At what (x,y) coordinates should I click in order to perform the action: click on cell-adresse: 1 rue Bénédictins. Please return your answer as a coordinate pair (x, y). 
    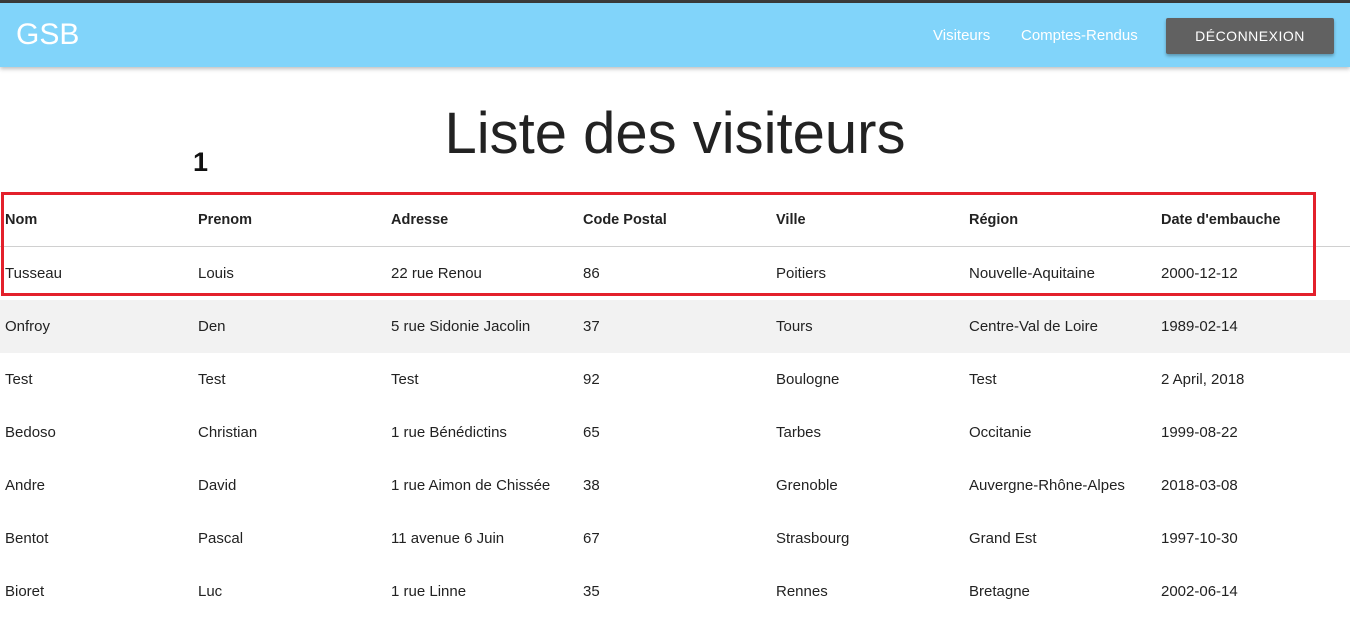
    Looking at the image, I should click on (449, 432).